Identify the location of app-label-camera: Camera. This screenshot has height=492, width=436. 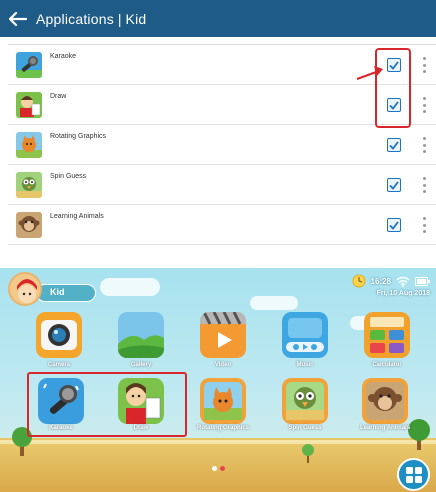
(58, 365).